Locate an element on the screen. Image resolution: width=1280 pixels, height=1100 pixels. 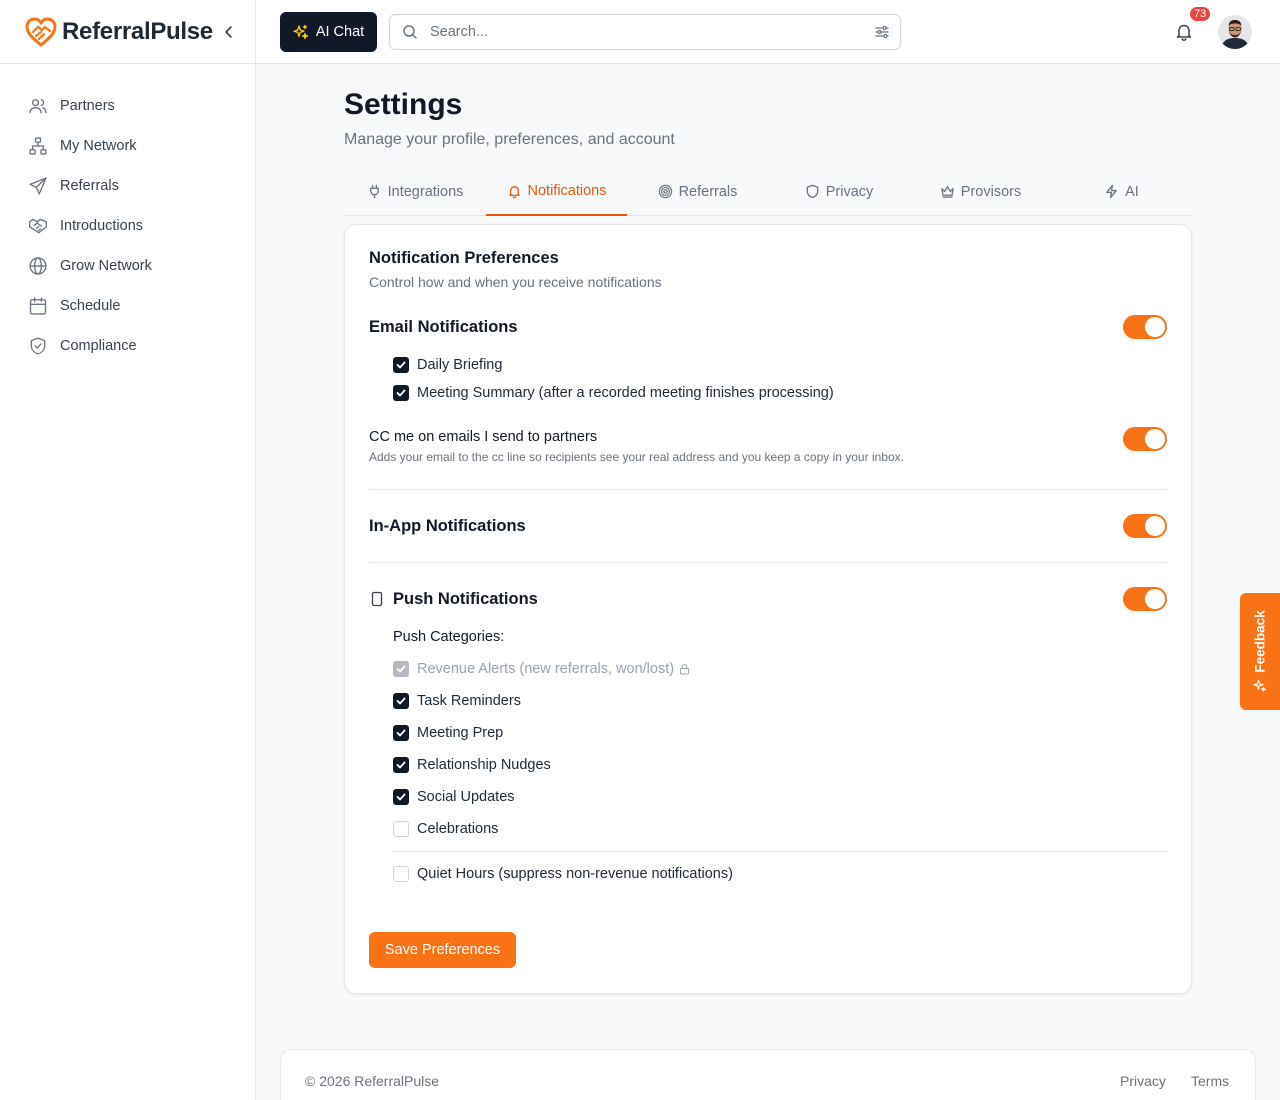
cc-emails-toggle is located at coordinates (1145, 439).